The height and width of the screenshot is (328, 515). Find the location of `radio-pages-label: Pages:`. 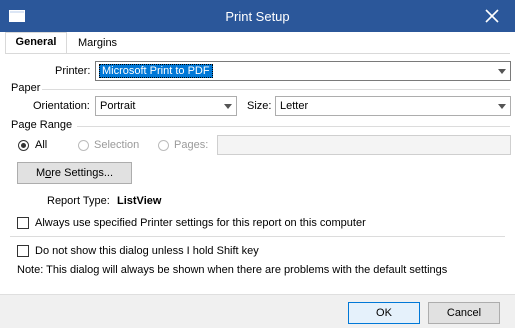

radio-pages-label: Pages: is located at coordinates (191, 145).